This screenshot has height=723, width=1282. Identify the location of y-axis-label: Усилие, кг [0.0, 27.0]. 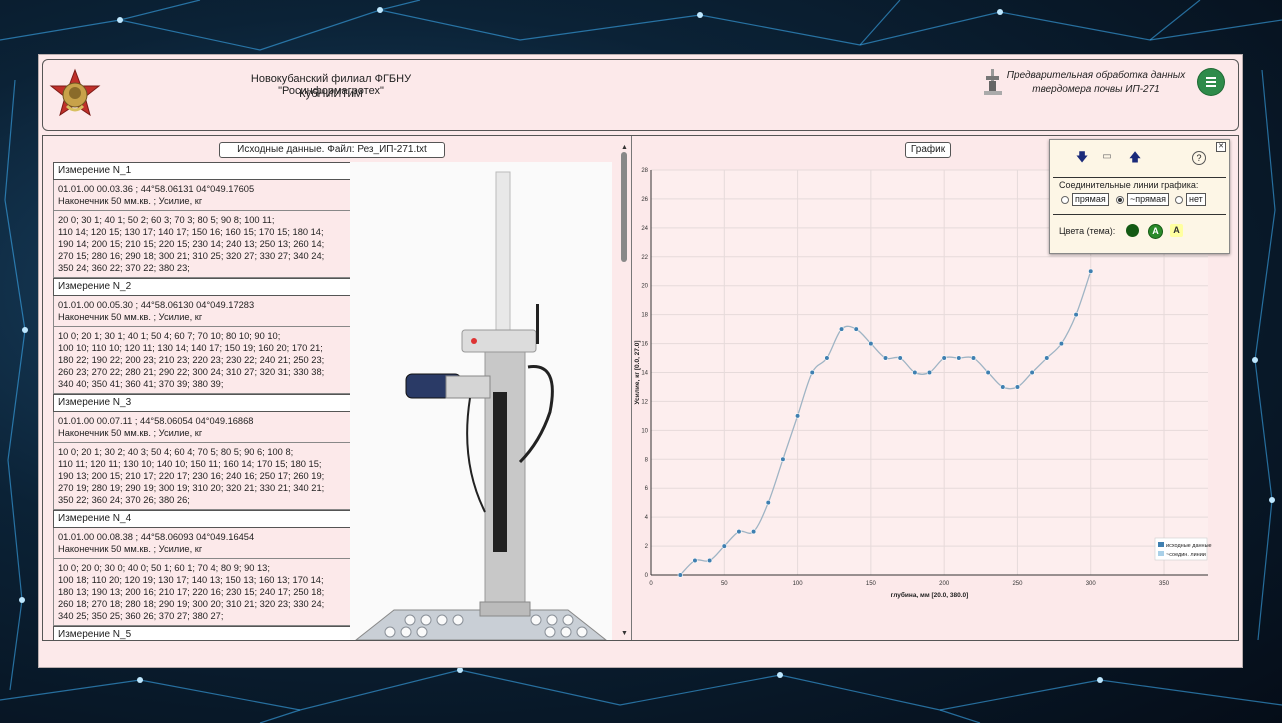
(637, 373).